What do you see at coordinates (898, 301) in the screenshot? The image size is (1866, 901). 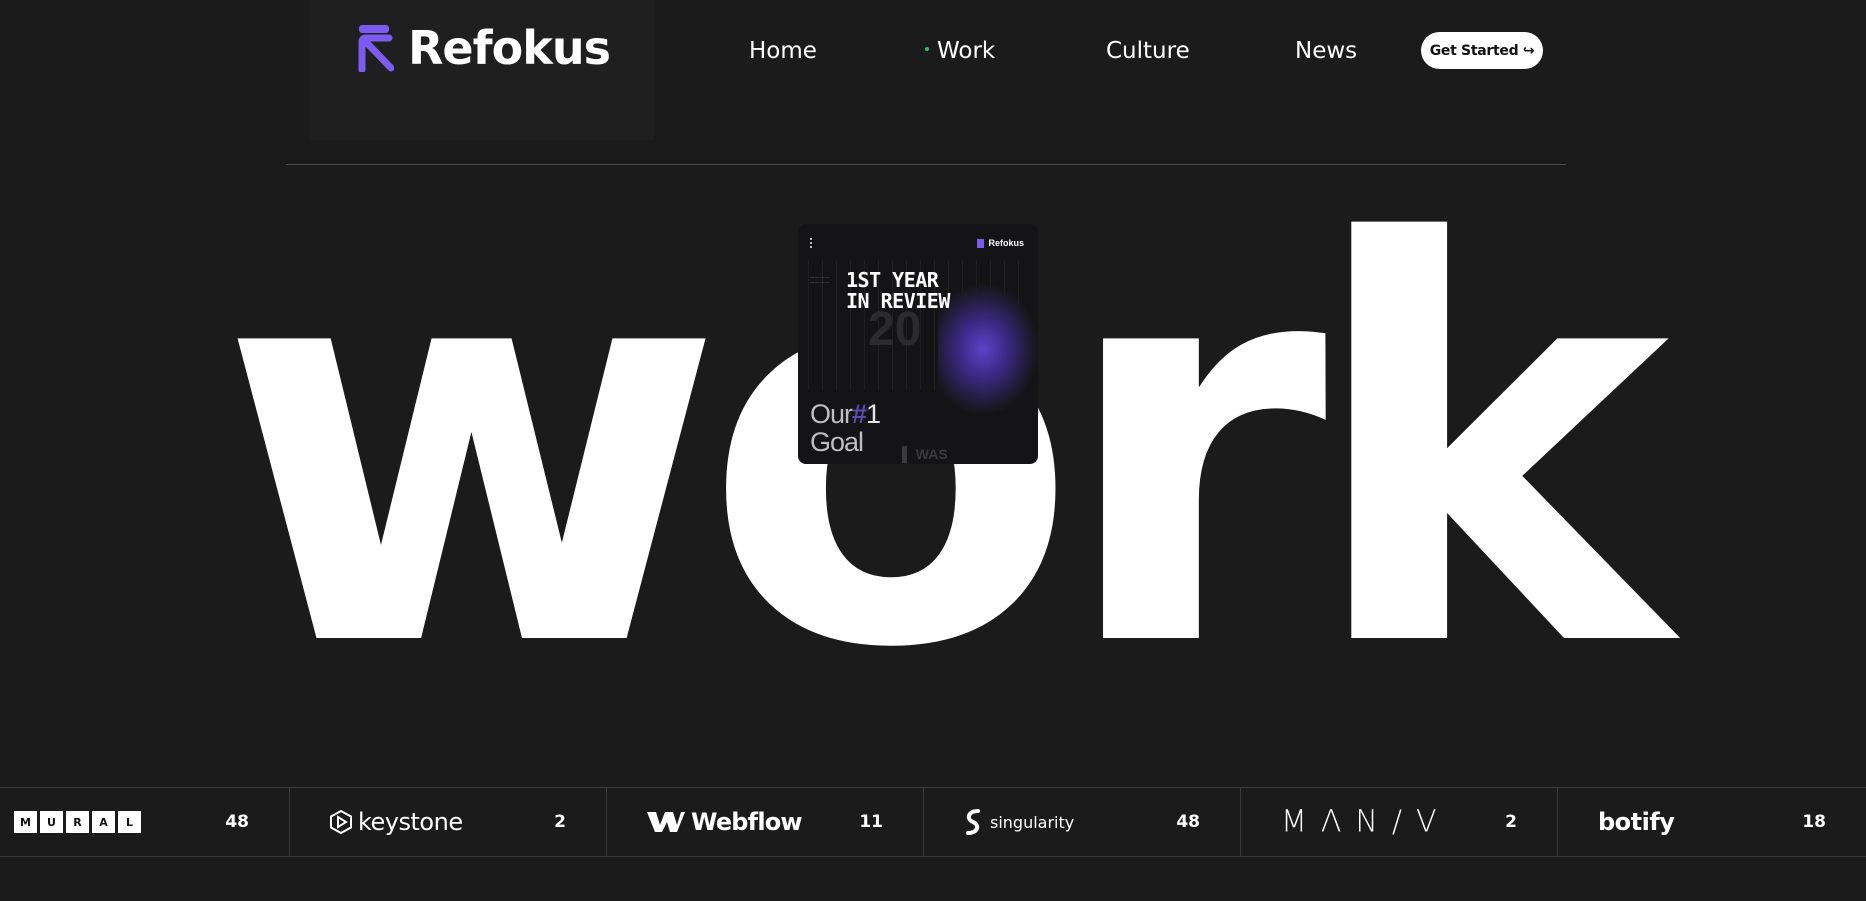 I see `headline-line-2: IN REVIEW` at bounding box center [898, 301].